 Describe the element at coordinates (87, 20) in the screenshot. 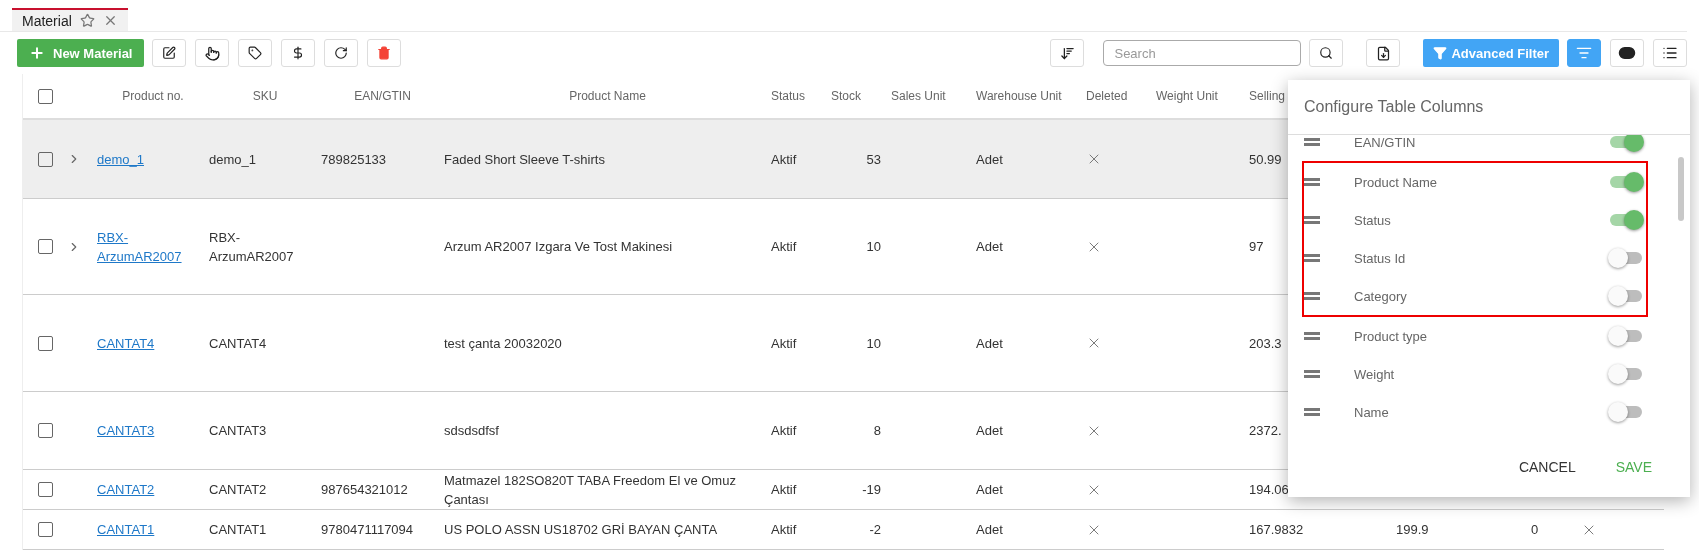

I see `star-icon` at that location.